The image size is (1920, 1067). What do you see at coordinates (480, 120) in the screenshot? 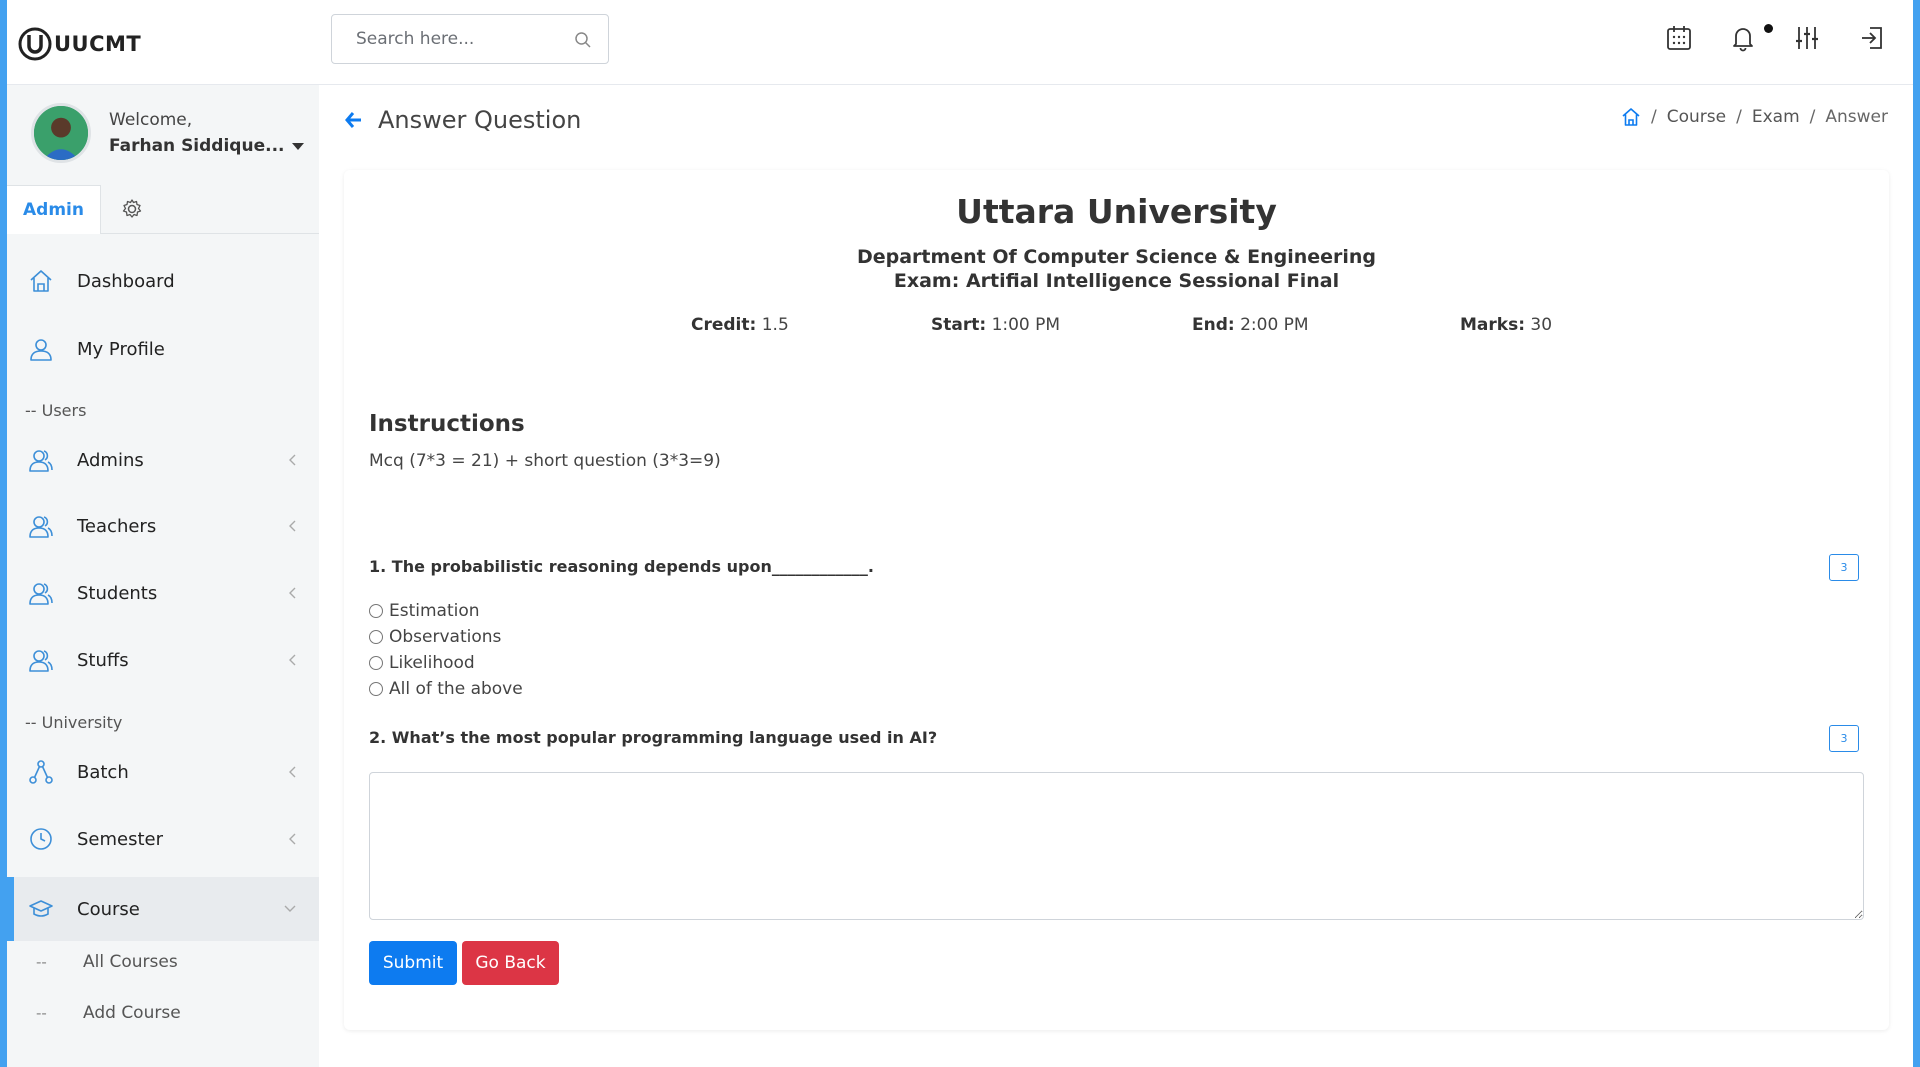
I see `page-title: Answer Question` at bounding box center [480, 120].